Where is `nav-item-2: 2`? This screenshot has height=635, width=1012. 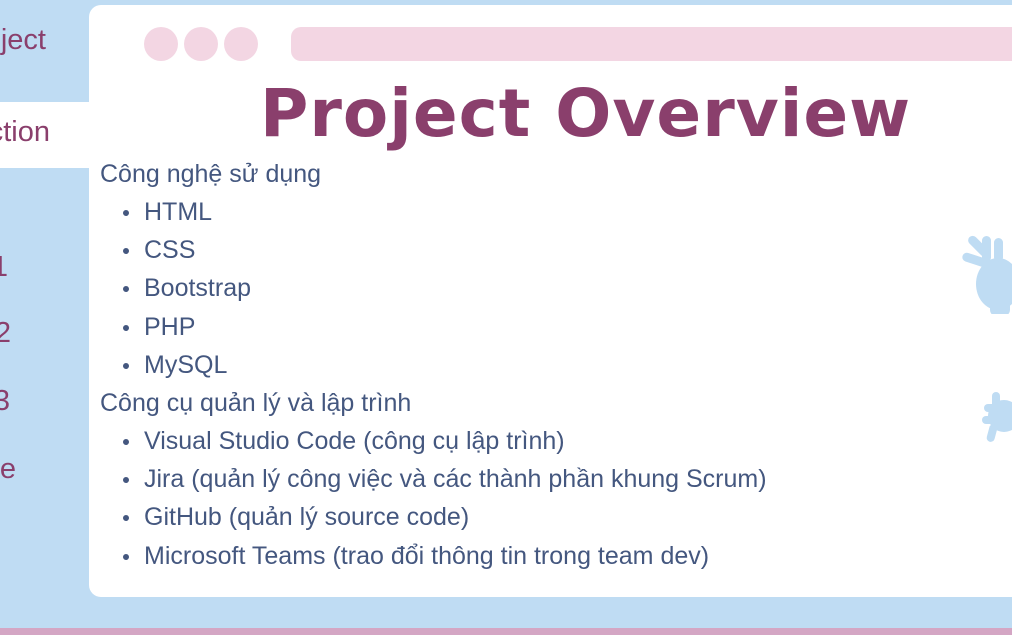
nav-item-2: 2 is located at coordinates (5, 333).